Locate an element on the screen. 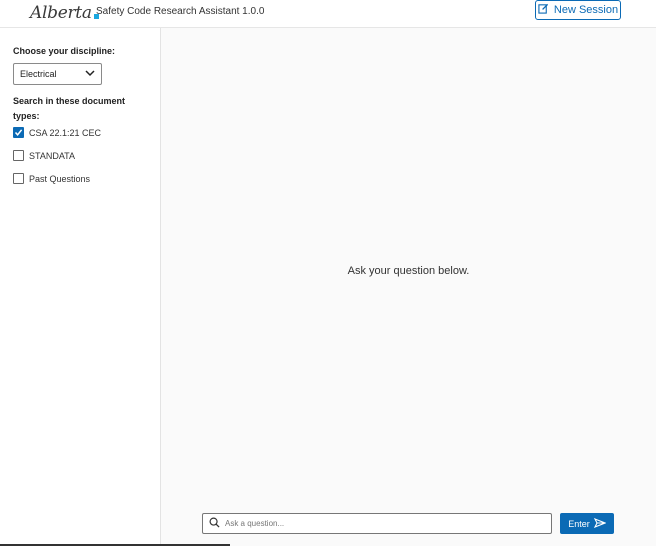 The width and height of the screenshot is (656, 546). doc-type-option-standata: STANDATA is located at coordinates (44, 155).